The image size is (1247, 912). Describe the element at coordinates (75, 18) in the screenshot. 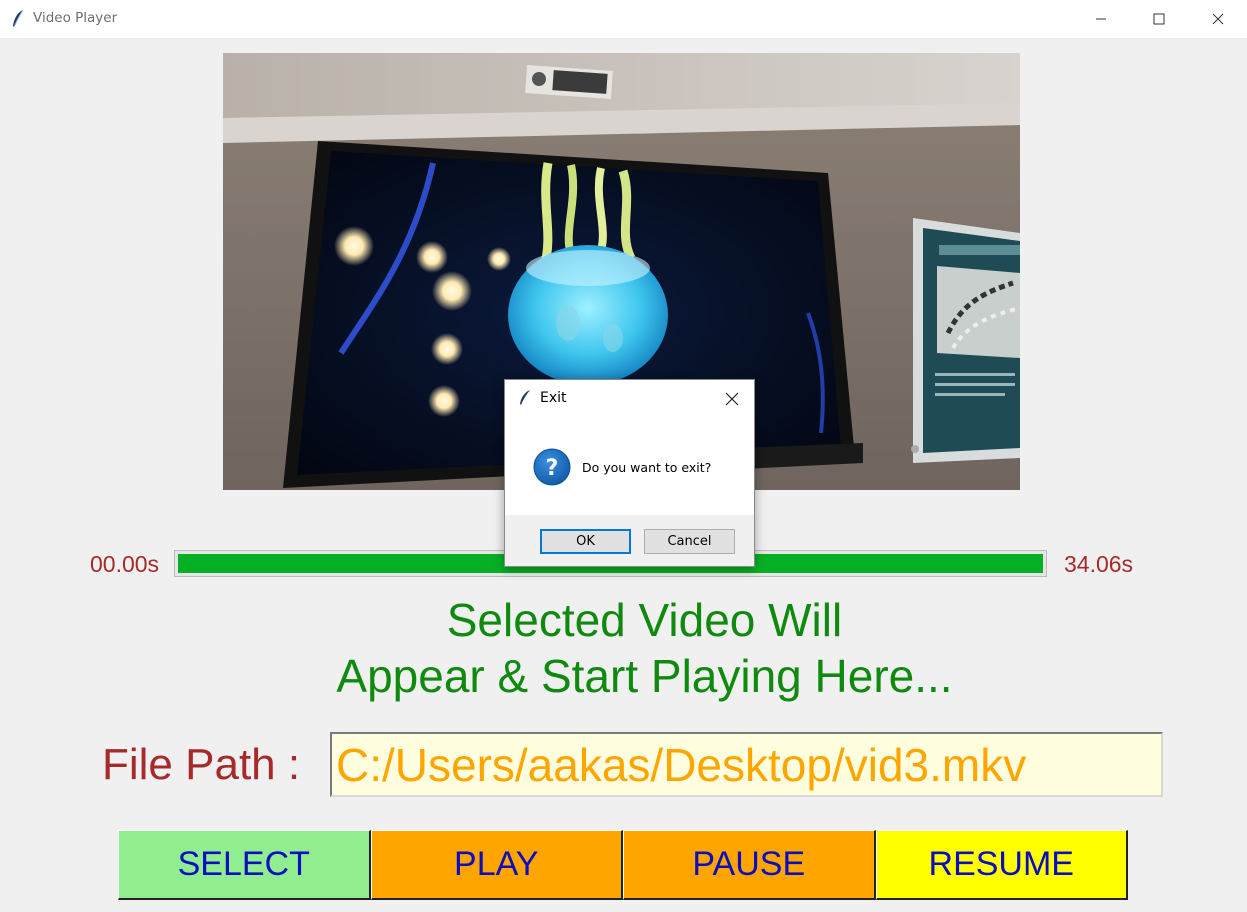

I see `window-title: Video Player` at that location.